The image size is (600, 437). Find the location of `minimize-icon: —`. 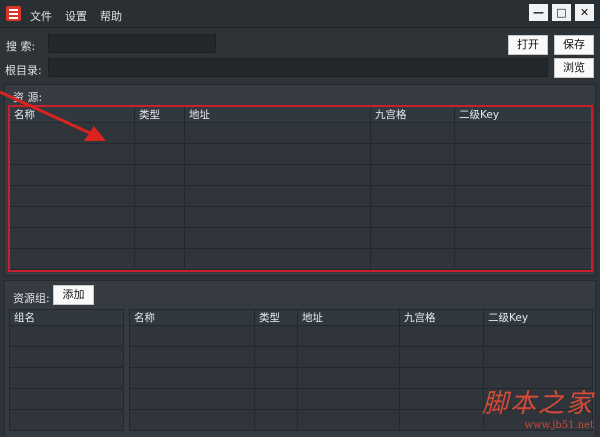

minimize-icon: — is located at coordinates (538, 12).